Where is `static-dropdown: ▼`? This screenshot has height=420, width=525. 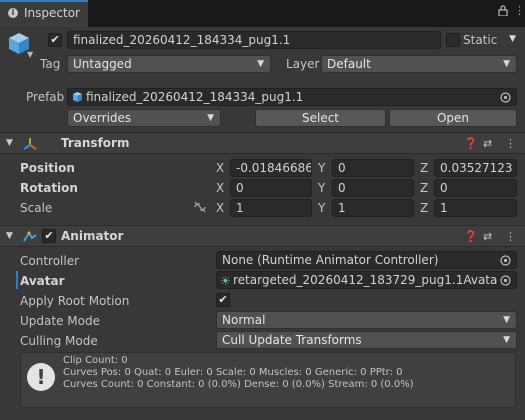 static-dropdown: ▼ is located at coordinates (510, 40).